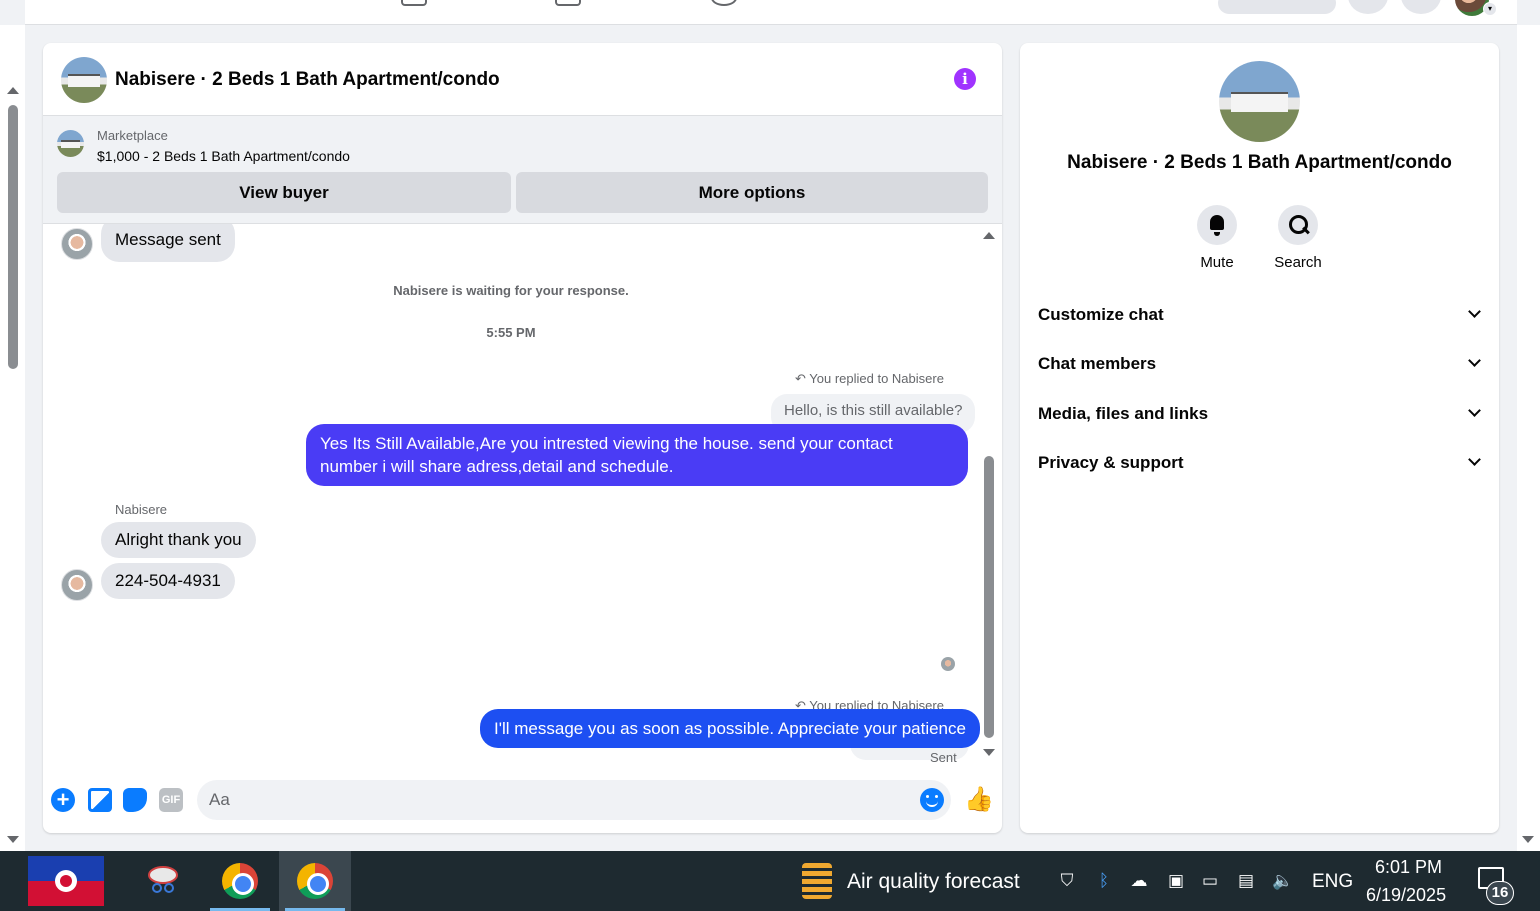 This screenshot has width=1540, height=911. I want to click on waiting-status: Nabisere is waiting for your response., so click(511, 290).